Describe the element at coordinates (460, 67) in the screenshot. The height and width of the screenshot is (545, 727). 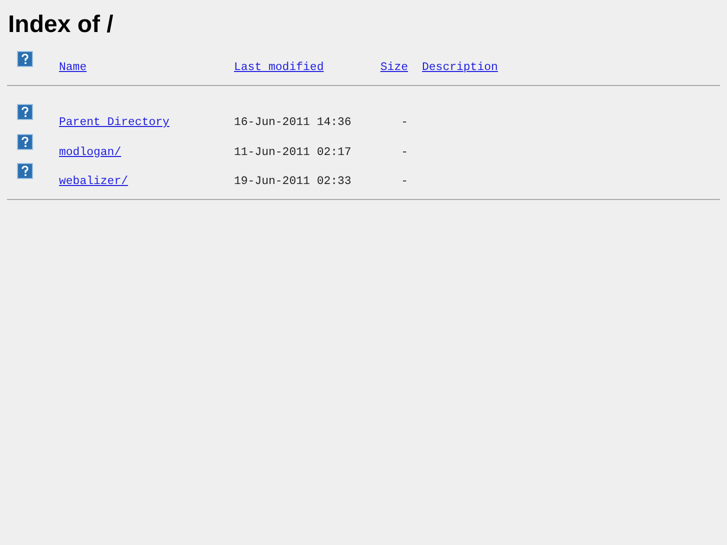
I see `description-column-link: Description` at that location.